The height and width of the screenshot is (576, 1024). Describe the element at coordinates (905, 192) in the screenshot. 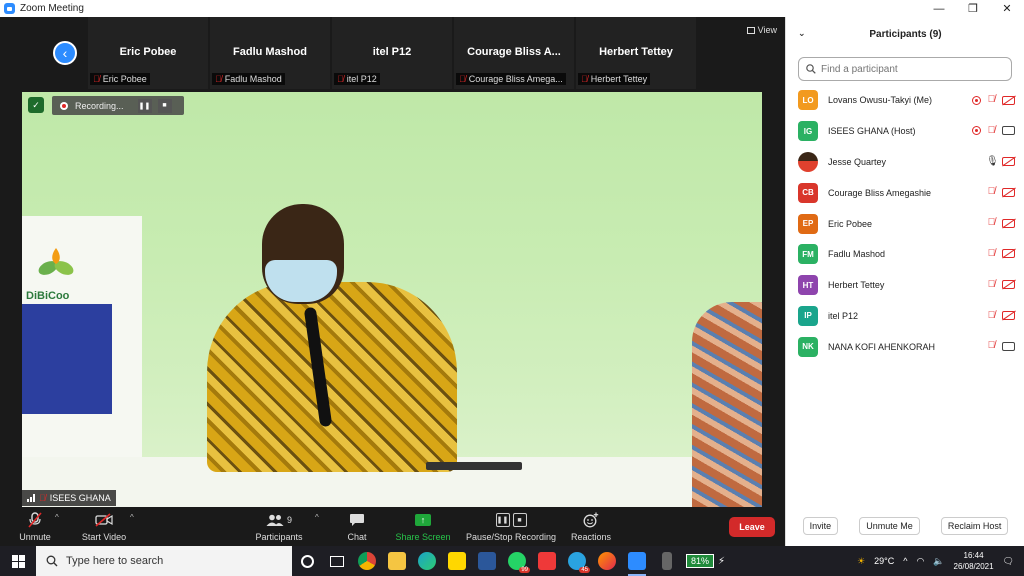

I see `participant-row: CB Courage Bliss Amegashie 🎙̸` at that location.